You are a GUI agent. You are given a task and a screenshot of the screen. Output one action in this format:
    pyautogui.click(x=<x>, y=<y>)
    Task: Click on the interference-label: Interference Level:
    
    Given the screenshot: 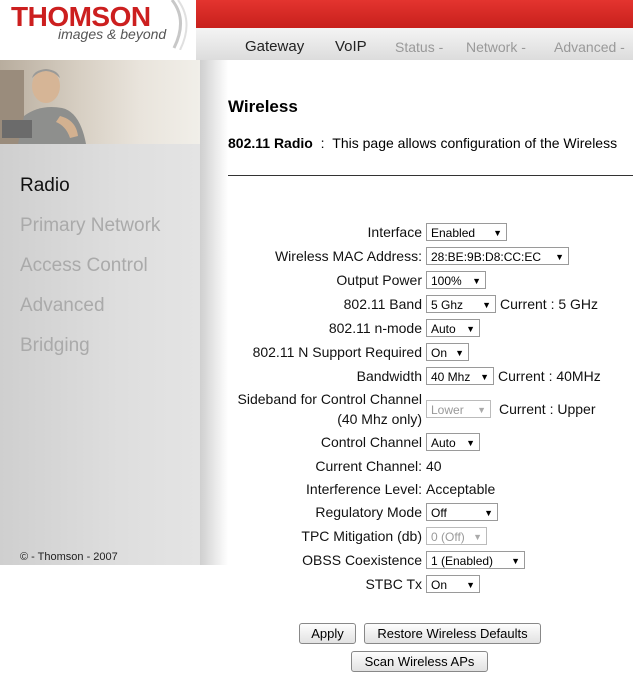 What is the action you would take?
    pyautogui.click(x=364, y=489)
    